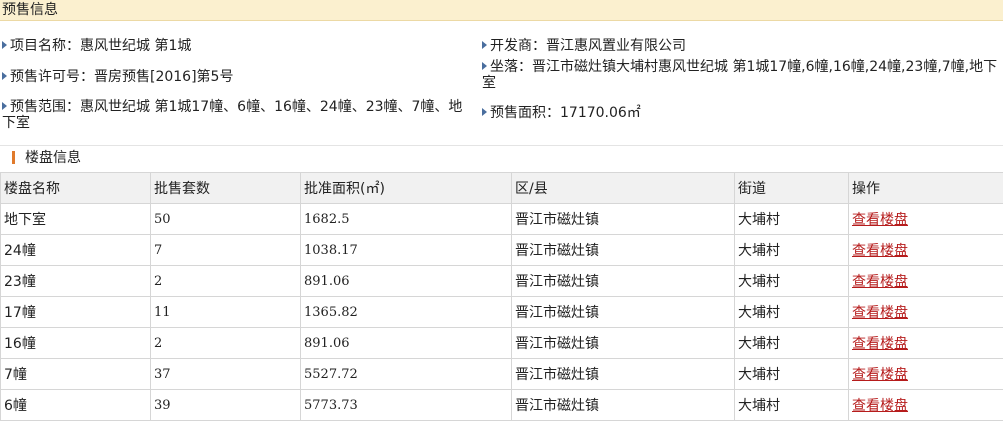 The width and height of the screenshot is (1003, 429). What do you see at coordinates (791, 188) in the screenshot?
I see `col-header-street: 街道` at bounding box center [791, 188].